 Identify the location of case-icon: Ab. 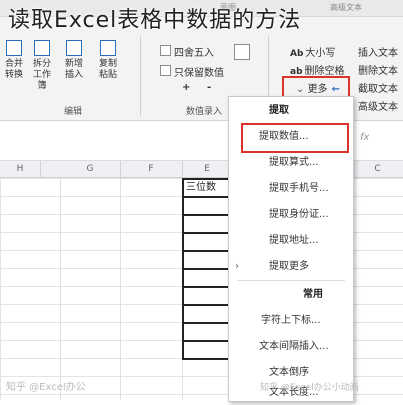
(297, 54).